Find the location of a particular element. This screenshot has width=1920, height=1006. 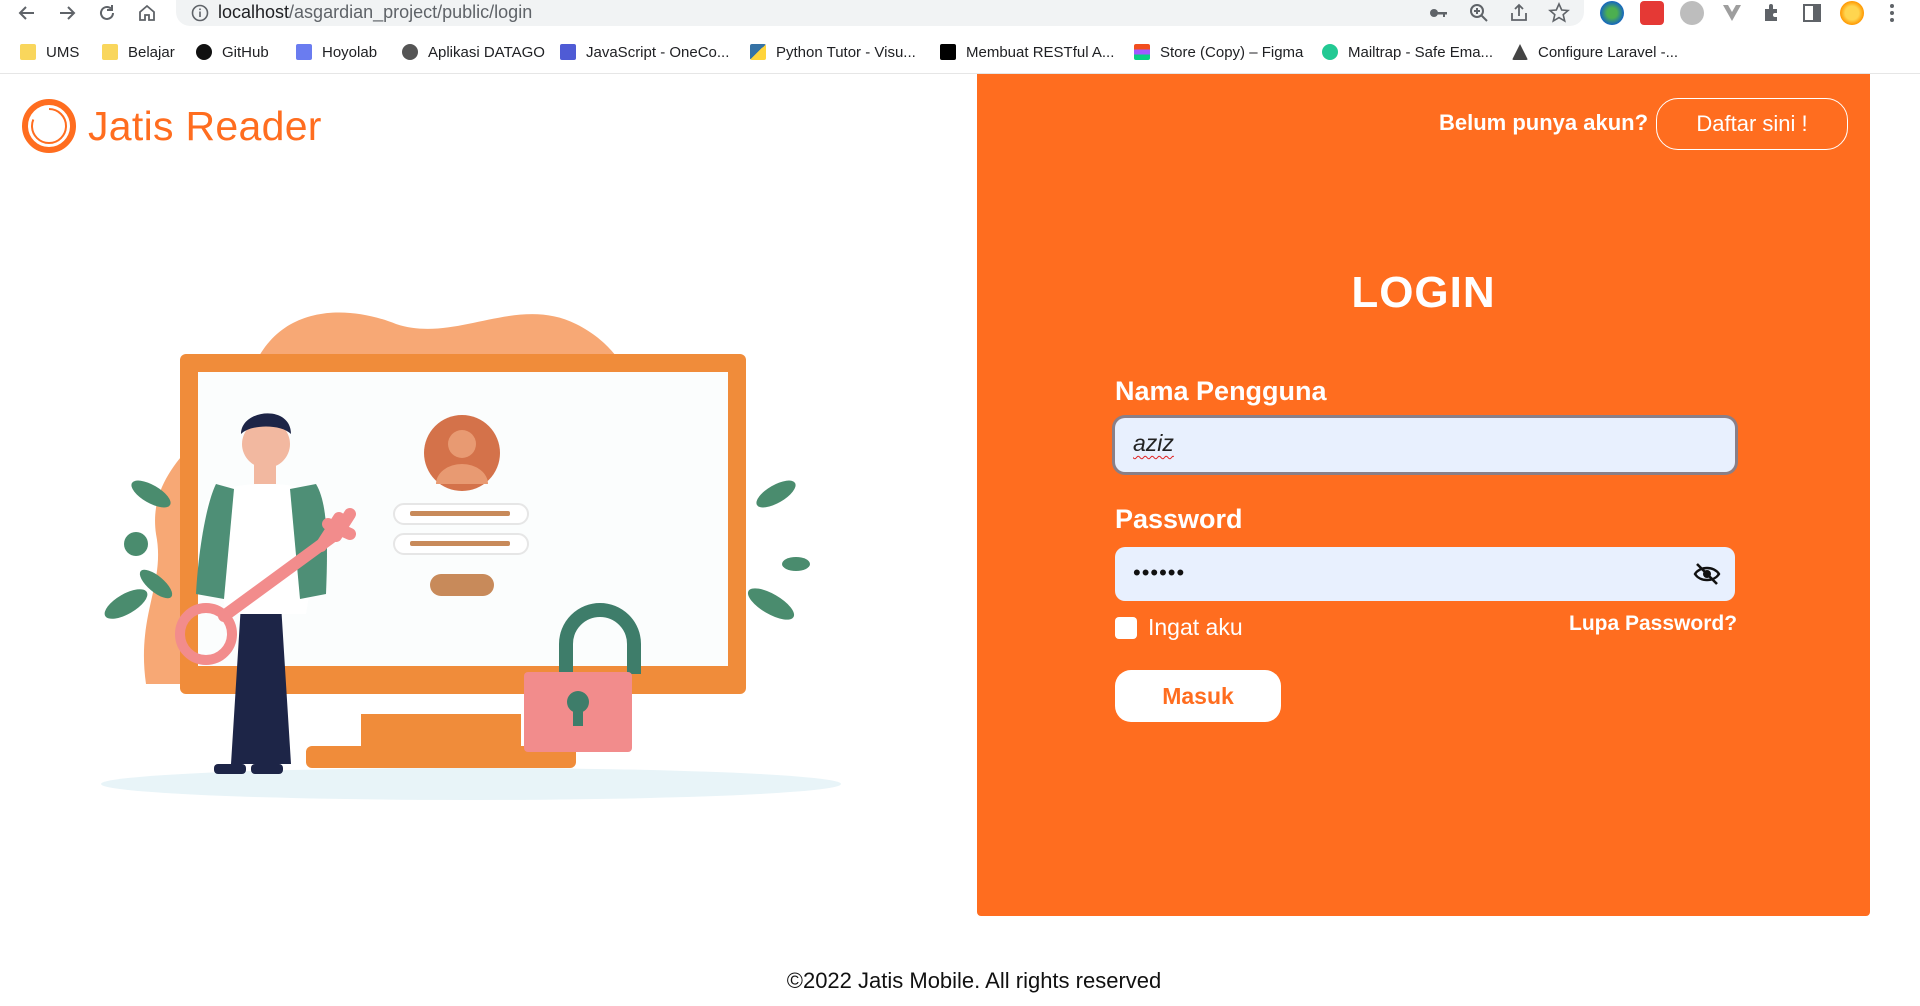

password-input: •••••• is located at coordinates (1425, 574).